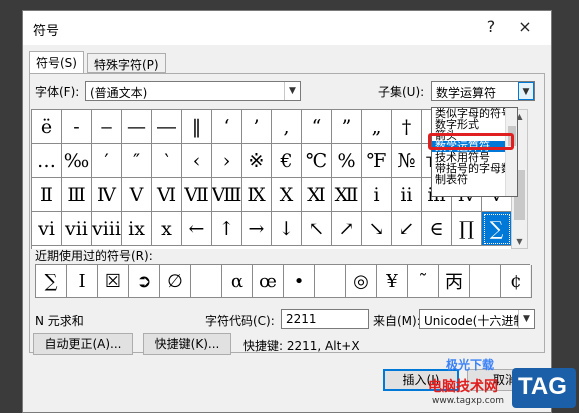 This screenshot has height=413, width=579. I want to click on watermark-tag-text: TAG, so click(542, 386).